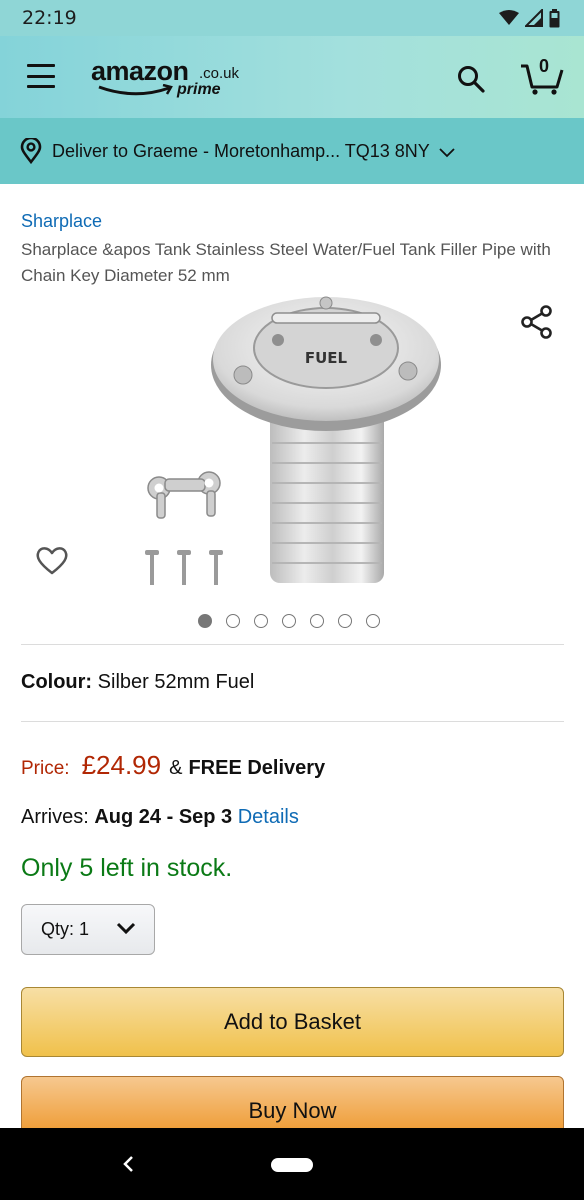 The image size is (584, 1200). Describe the element at coordinates (135, 90) in the screenshot. I see `logo-smile-icon` at that location.